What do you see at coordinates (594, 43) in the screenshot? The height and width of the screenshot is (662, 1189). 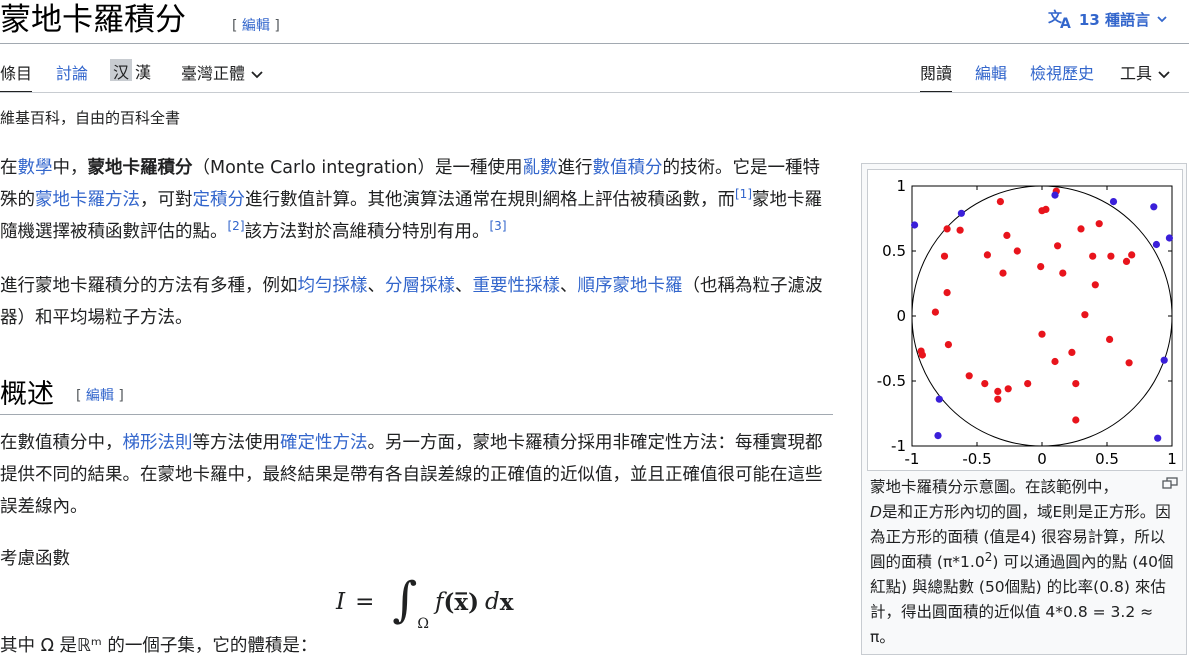 I see `title-divider` at bounding box center [594, 43].